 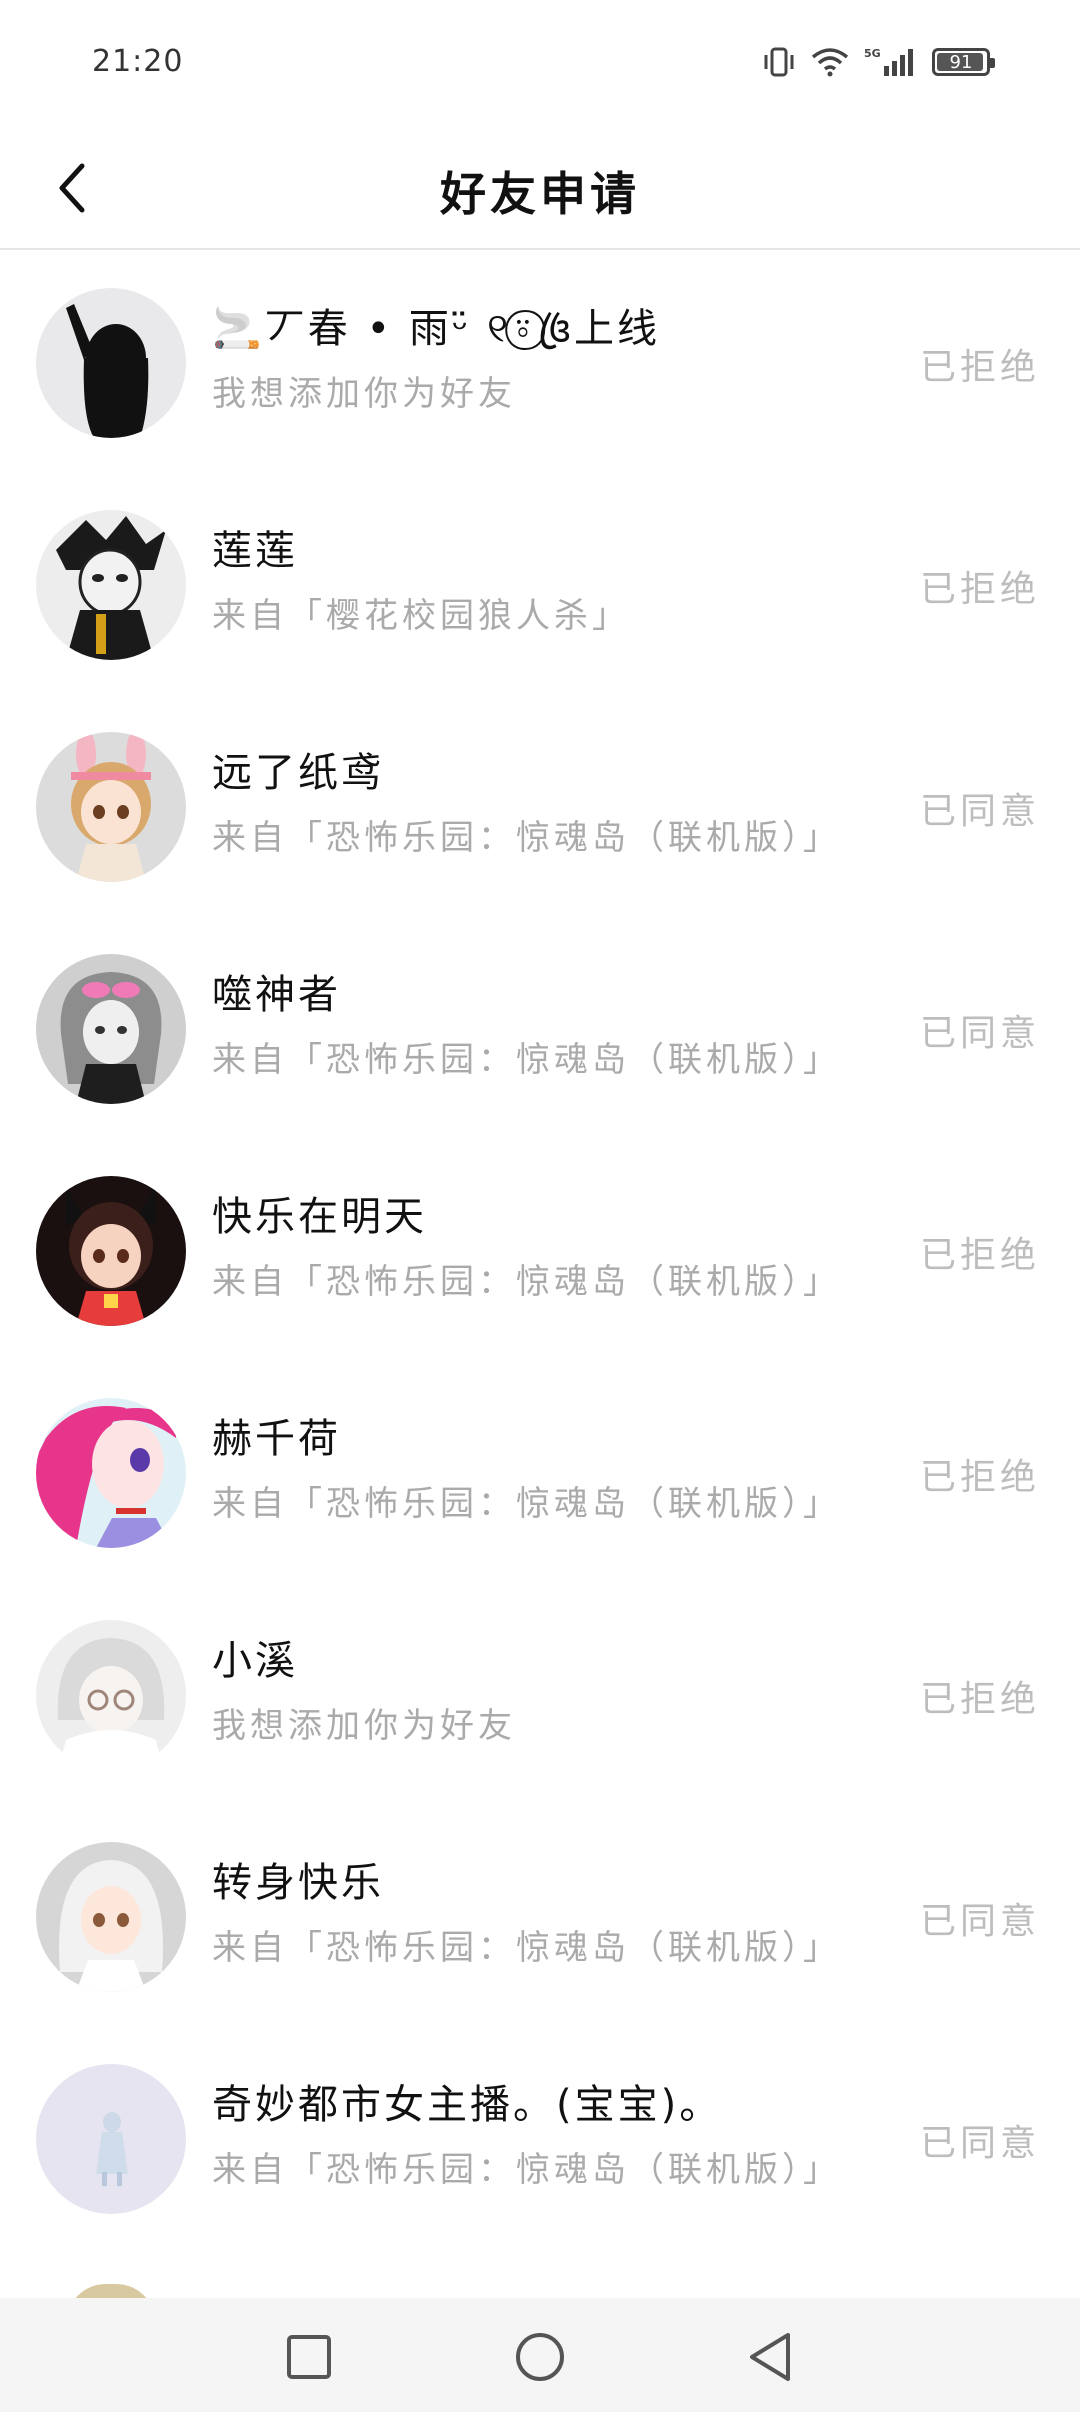 I want to click on status-bar: 21:20 5G 91, so click(x=540, y=65).